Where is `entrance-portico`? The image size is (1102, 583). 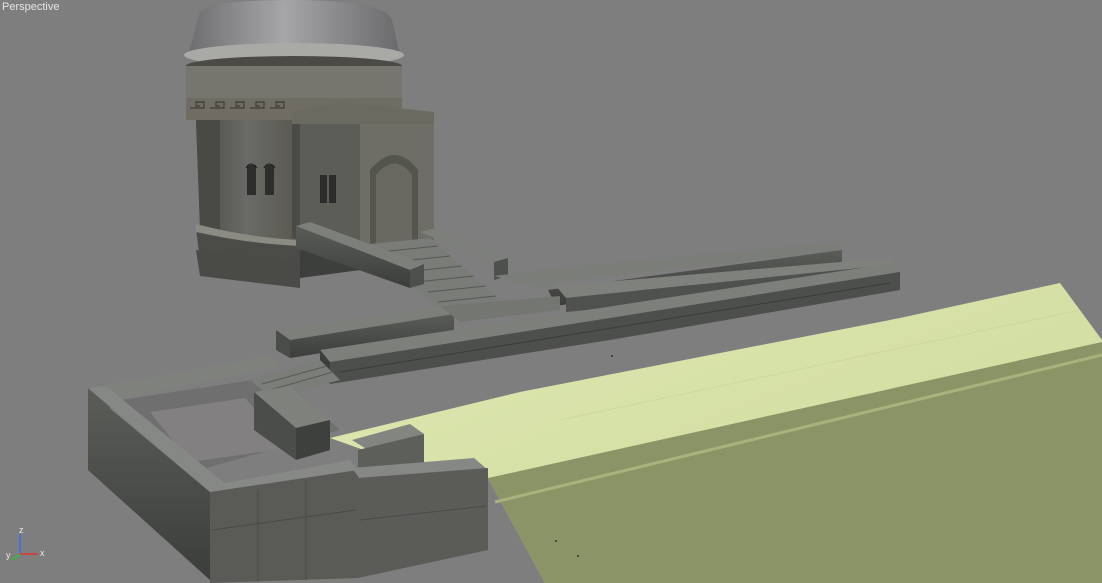 entrance-portico is located at coordinates (363, 173).